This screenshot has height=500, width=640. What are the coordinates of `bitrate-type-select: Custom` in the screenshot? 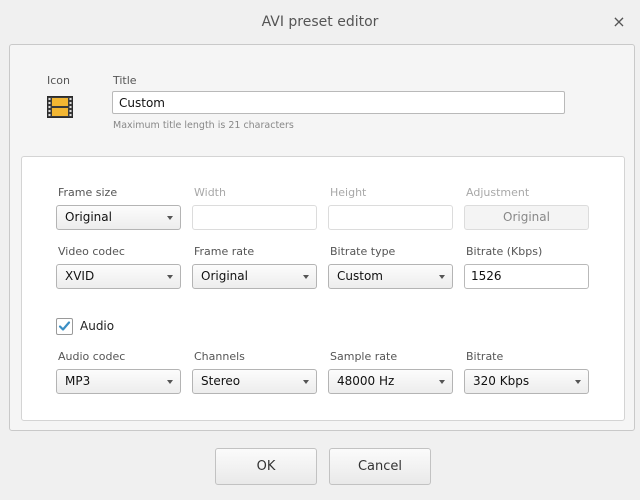 It's located at (390, 276).